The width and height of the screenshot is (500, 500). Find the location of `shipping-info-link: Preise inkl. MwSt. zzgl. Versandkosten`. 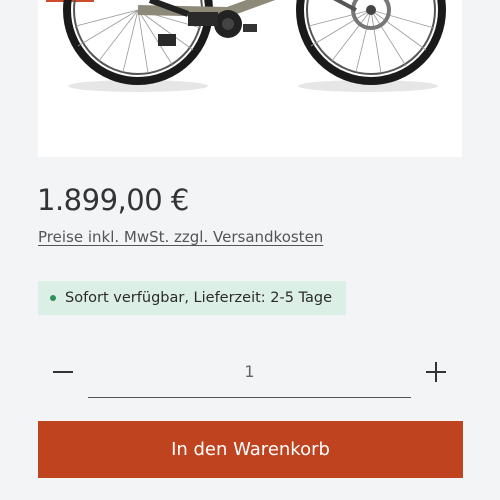

shipping-info-link: Preise inkl. MwSt. zzgl. Versandkosten is located at coordinates (180, 237).